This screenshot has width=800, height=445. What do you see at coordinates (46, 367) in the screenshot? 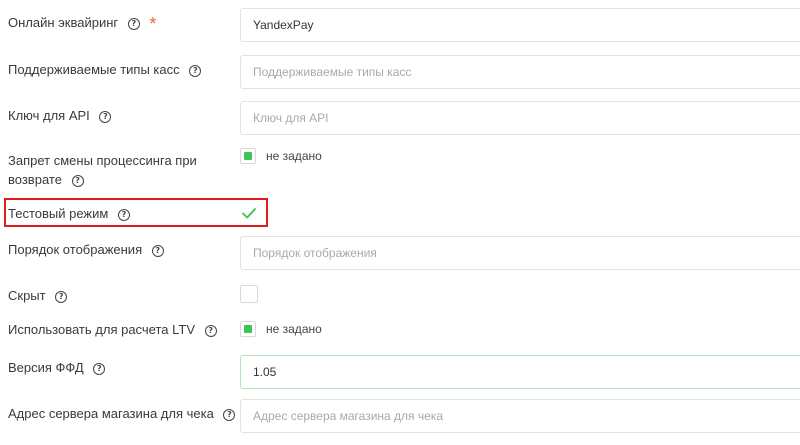
I see `ffd-version-label: Версия ФФД` at bounding box center [46, 367].